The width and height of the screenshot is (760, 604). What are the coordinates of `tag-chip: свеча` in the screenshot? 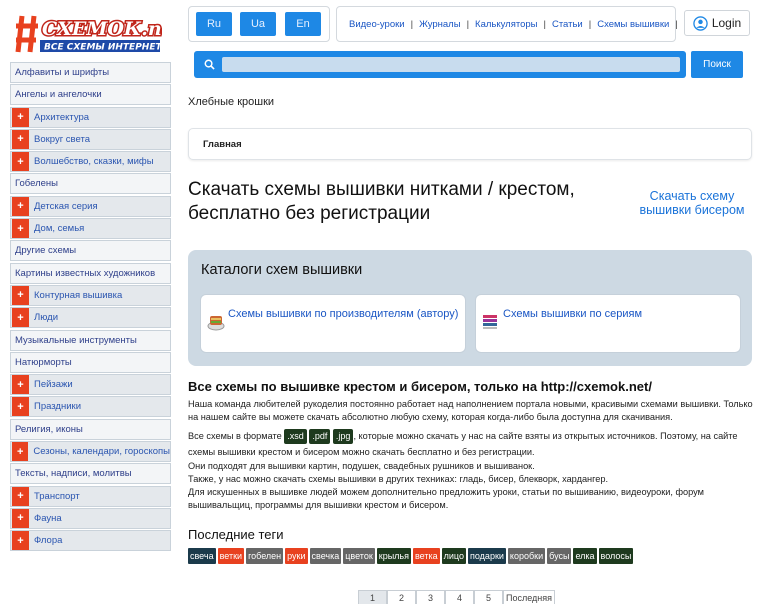 It's located at (202, 556).